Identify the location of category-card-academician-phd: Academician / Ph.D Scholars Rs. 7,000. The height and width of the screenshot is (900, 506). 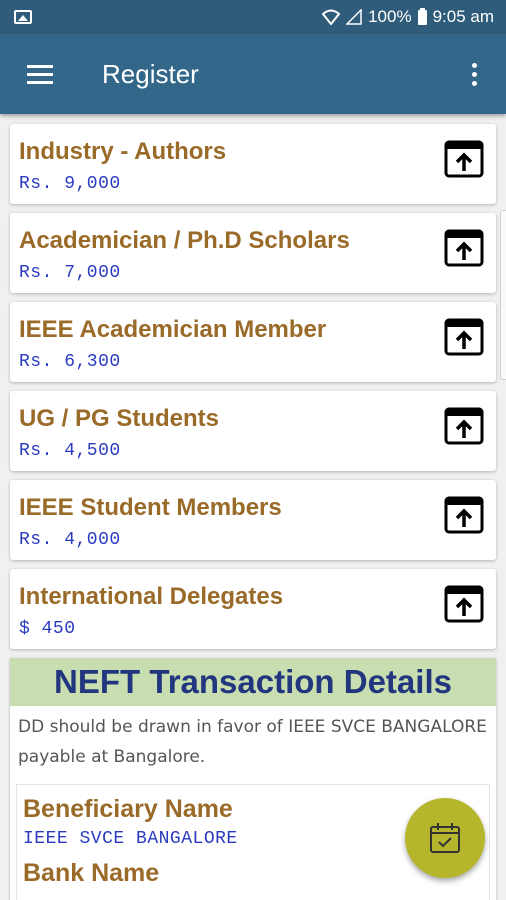
(253, 253).